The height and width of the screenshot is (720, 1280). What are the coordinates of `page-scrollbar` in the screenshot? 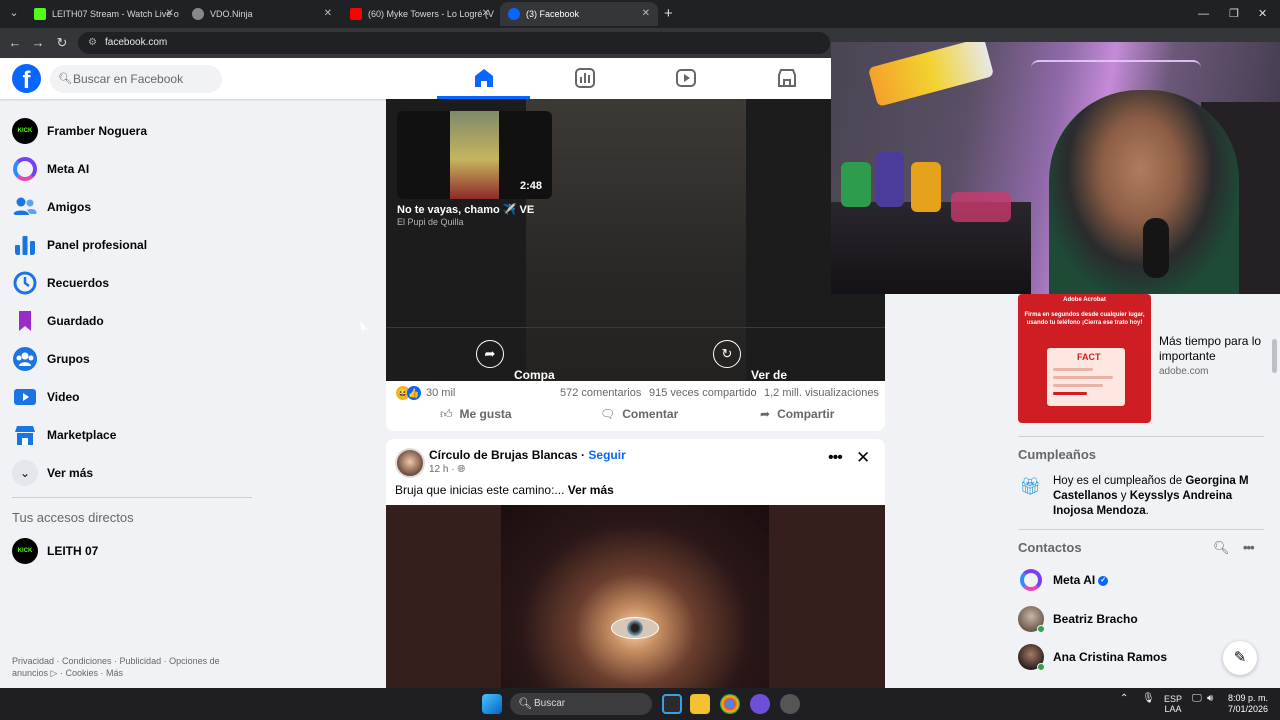 It's located at (1274, 356).